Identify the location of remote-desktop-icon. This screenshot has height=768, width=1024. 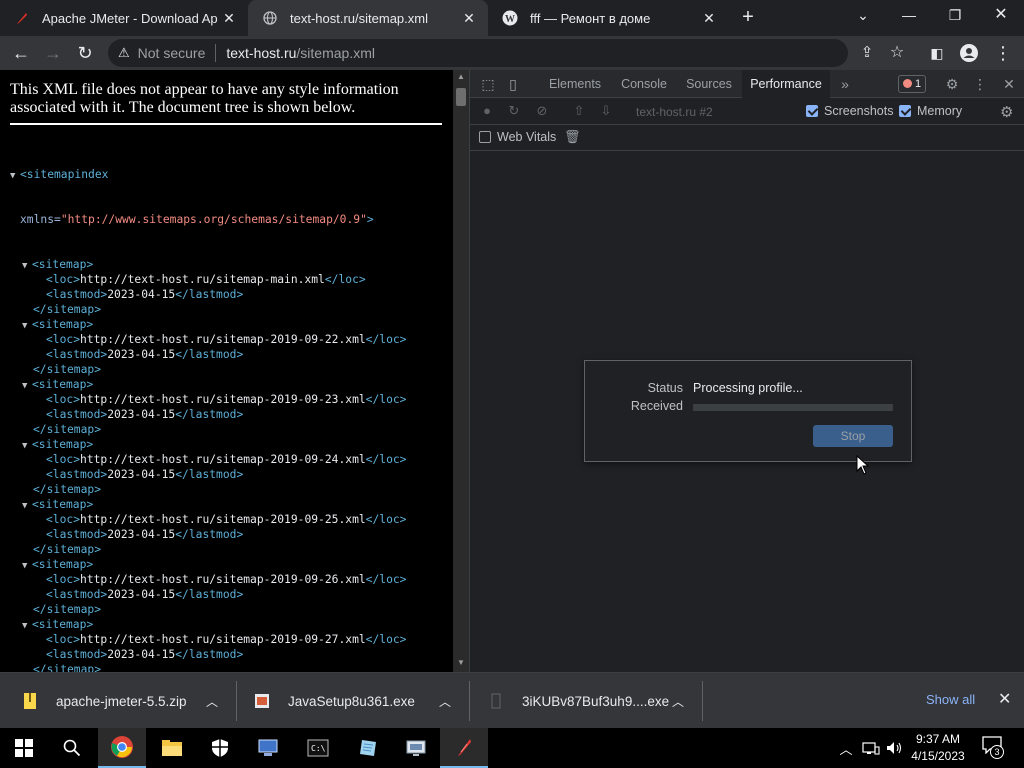
(416, 748).